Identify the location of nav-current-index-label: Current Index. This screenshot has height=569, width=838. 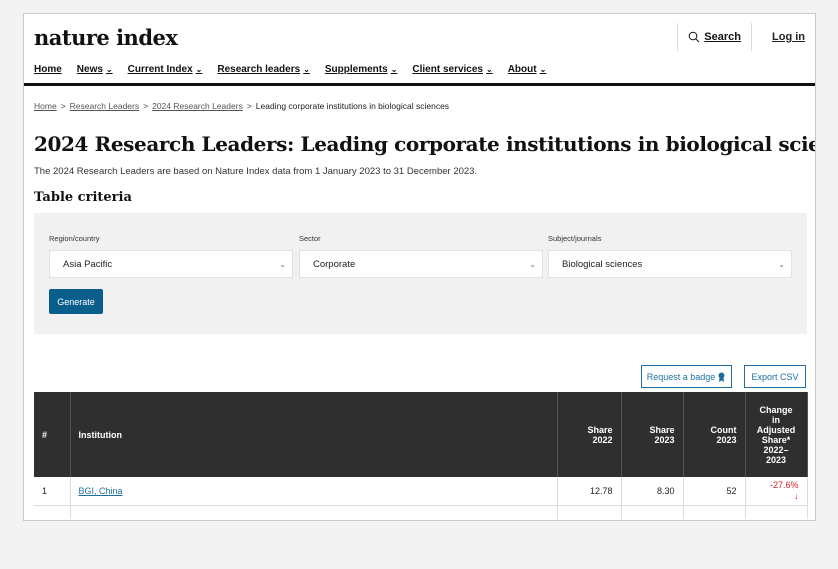
(160, 69).